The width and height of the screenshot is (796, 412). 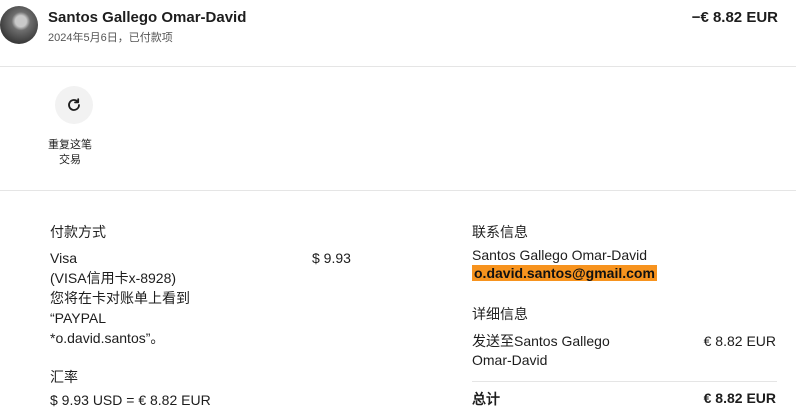 What do you see at coordinates (398, 190) in the screenshot?
I see `section-divider` at bounding box center [398, 190].